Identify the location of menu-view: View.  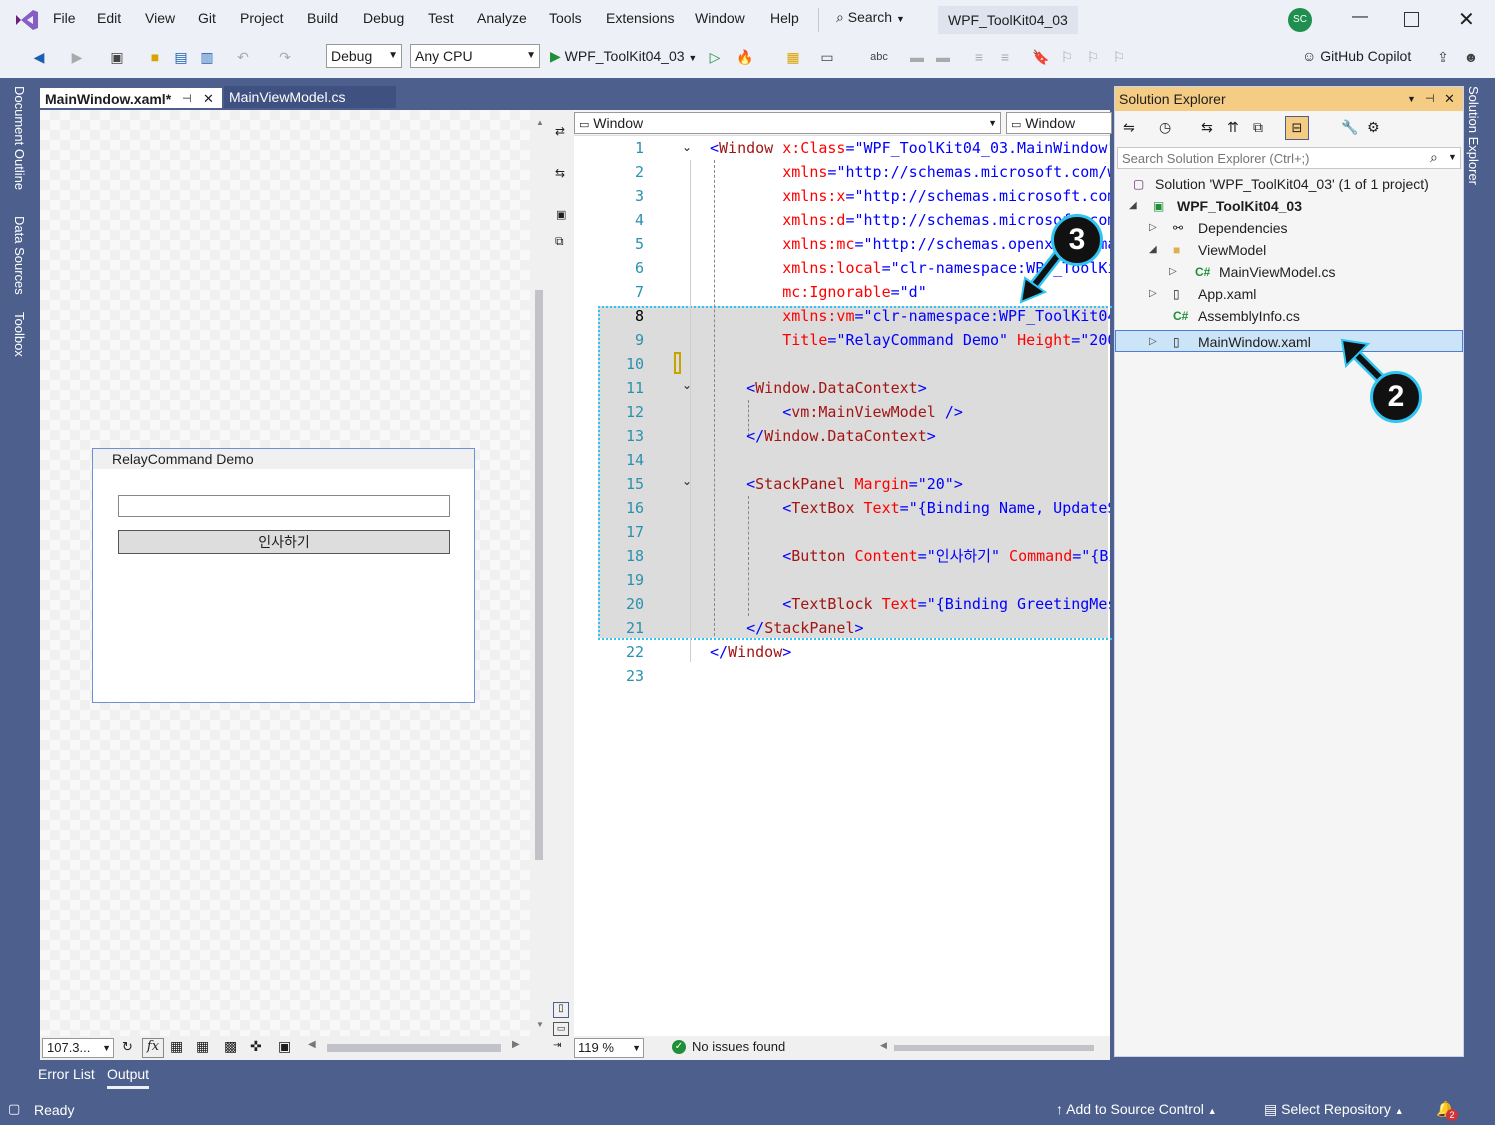
(160, 18).